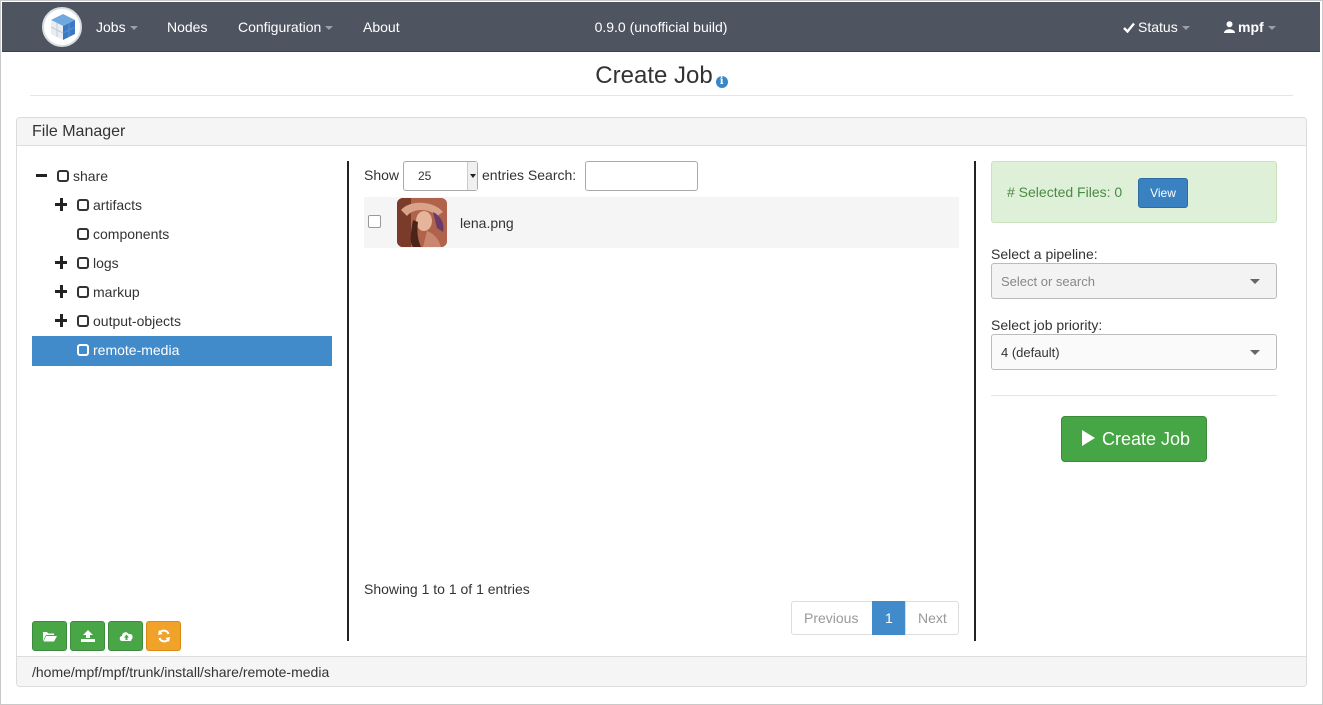 This screenshot has height=705, width=1323. Describe the element at coordinates (182, 177) in the screenshot. I see `tree-item-share: share` at that location.